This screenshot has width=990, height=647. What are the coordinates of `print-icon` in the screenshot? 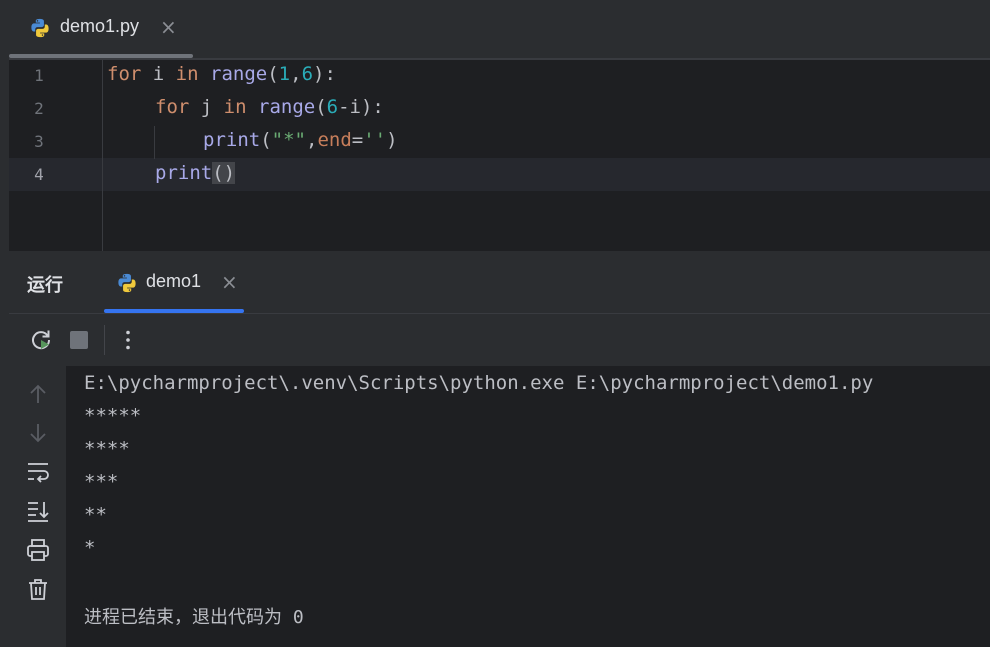 It's located at (38, 550).